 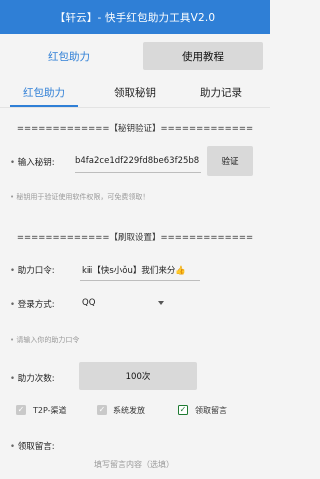 I want to click on tab-bar: 红包助力 领取秘钥 助力记录, so click(x=135, y=92).